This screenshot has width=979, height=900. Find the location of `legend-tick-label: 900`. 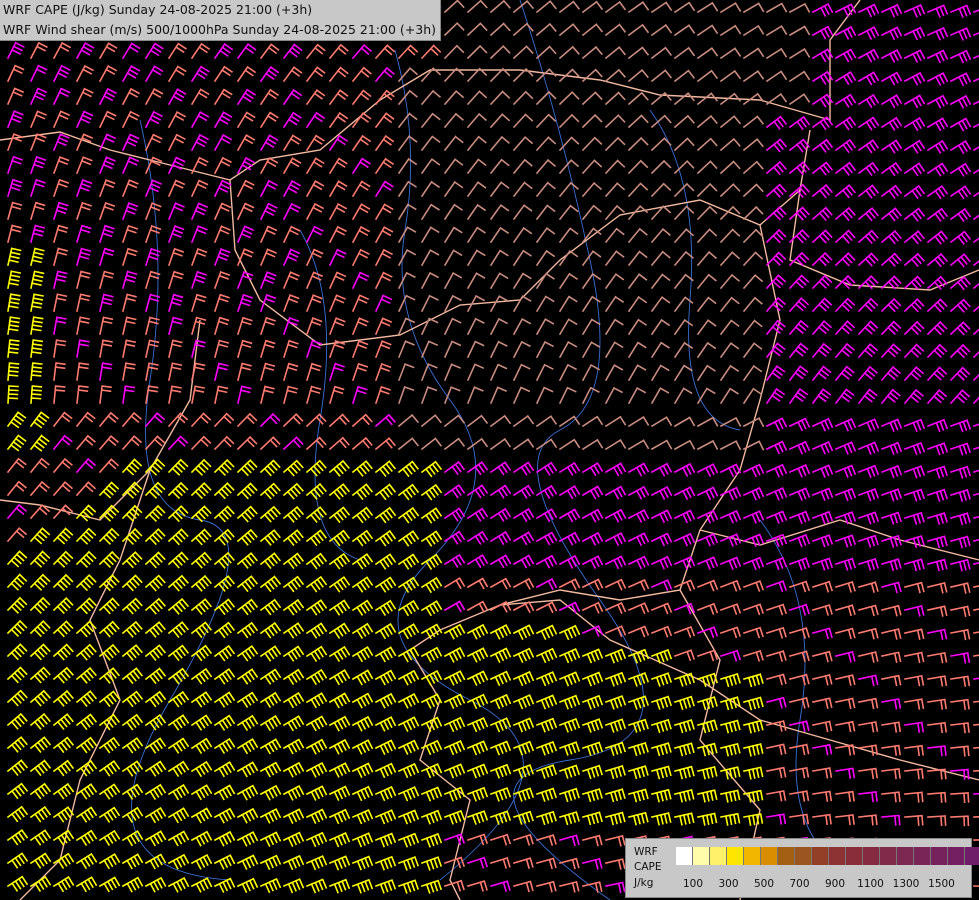

legend-tick-label: 900 is located at coordinates (835, 884).